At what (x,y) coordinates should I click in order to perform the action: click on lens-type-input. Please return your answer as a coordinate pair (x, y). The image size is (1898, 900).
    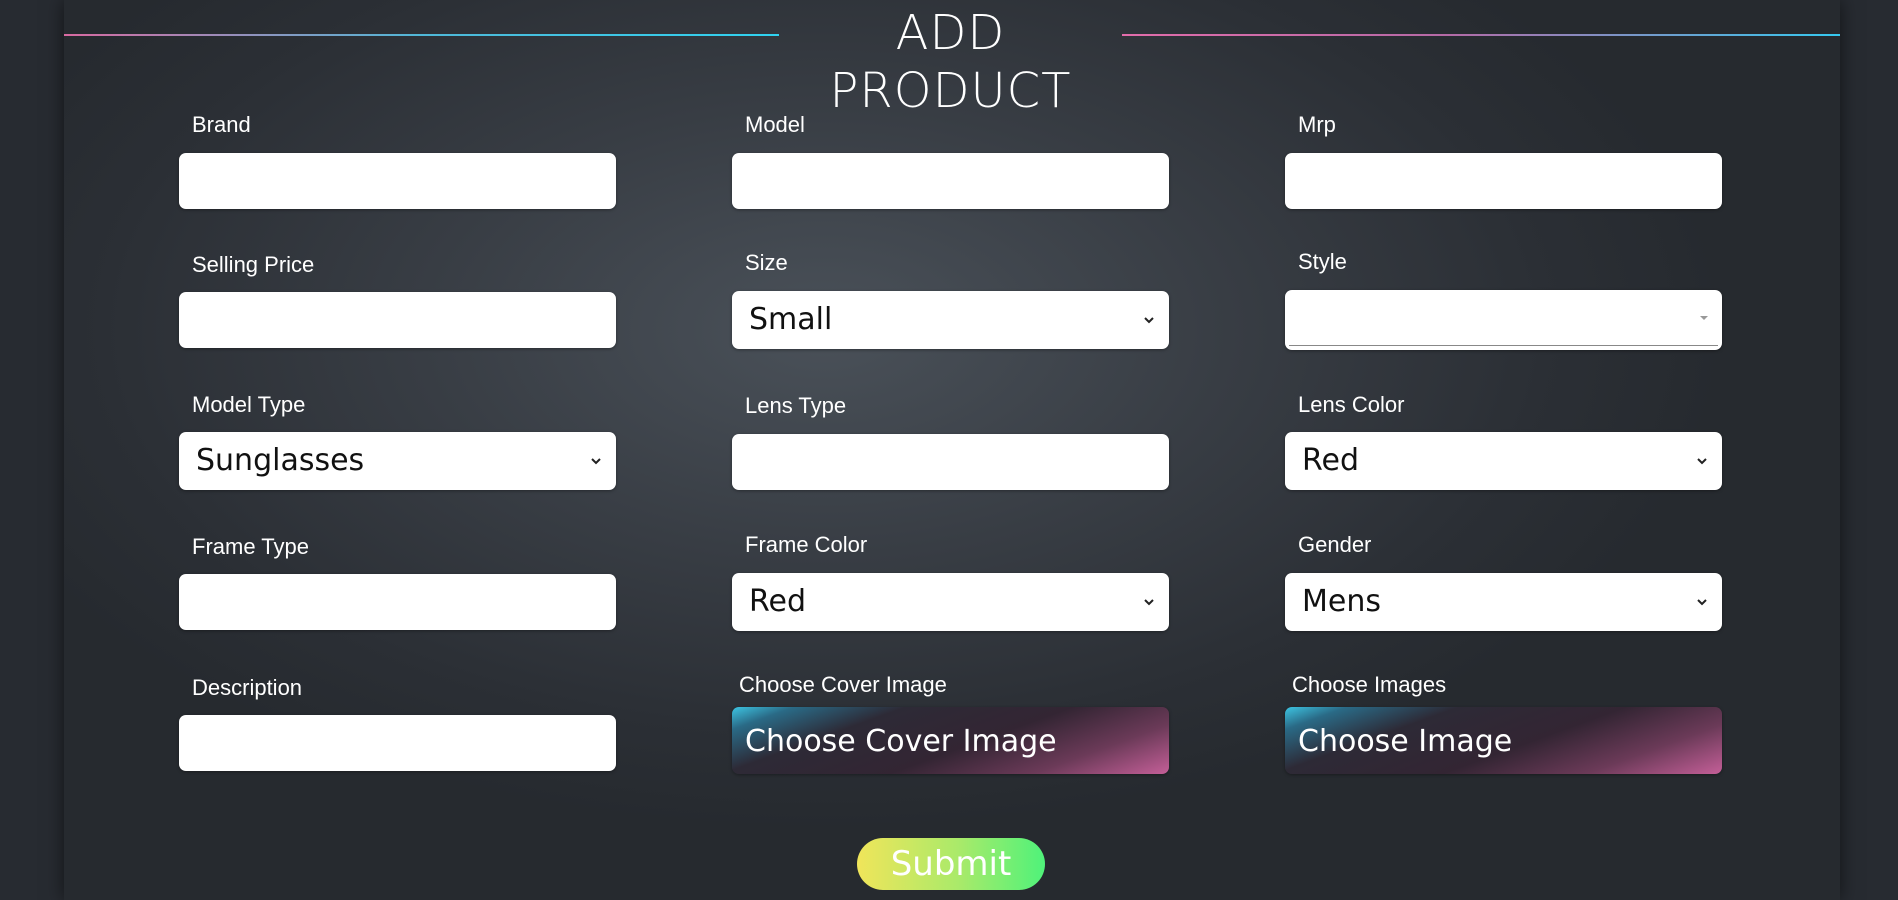
    Looking at the image, I should click on (950, 462).